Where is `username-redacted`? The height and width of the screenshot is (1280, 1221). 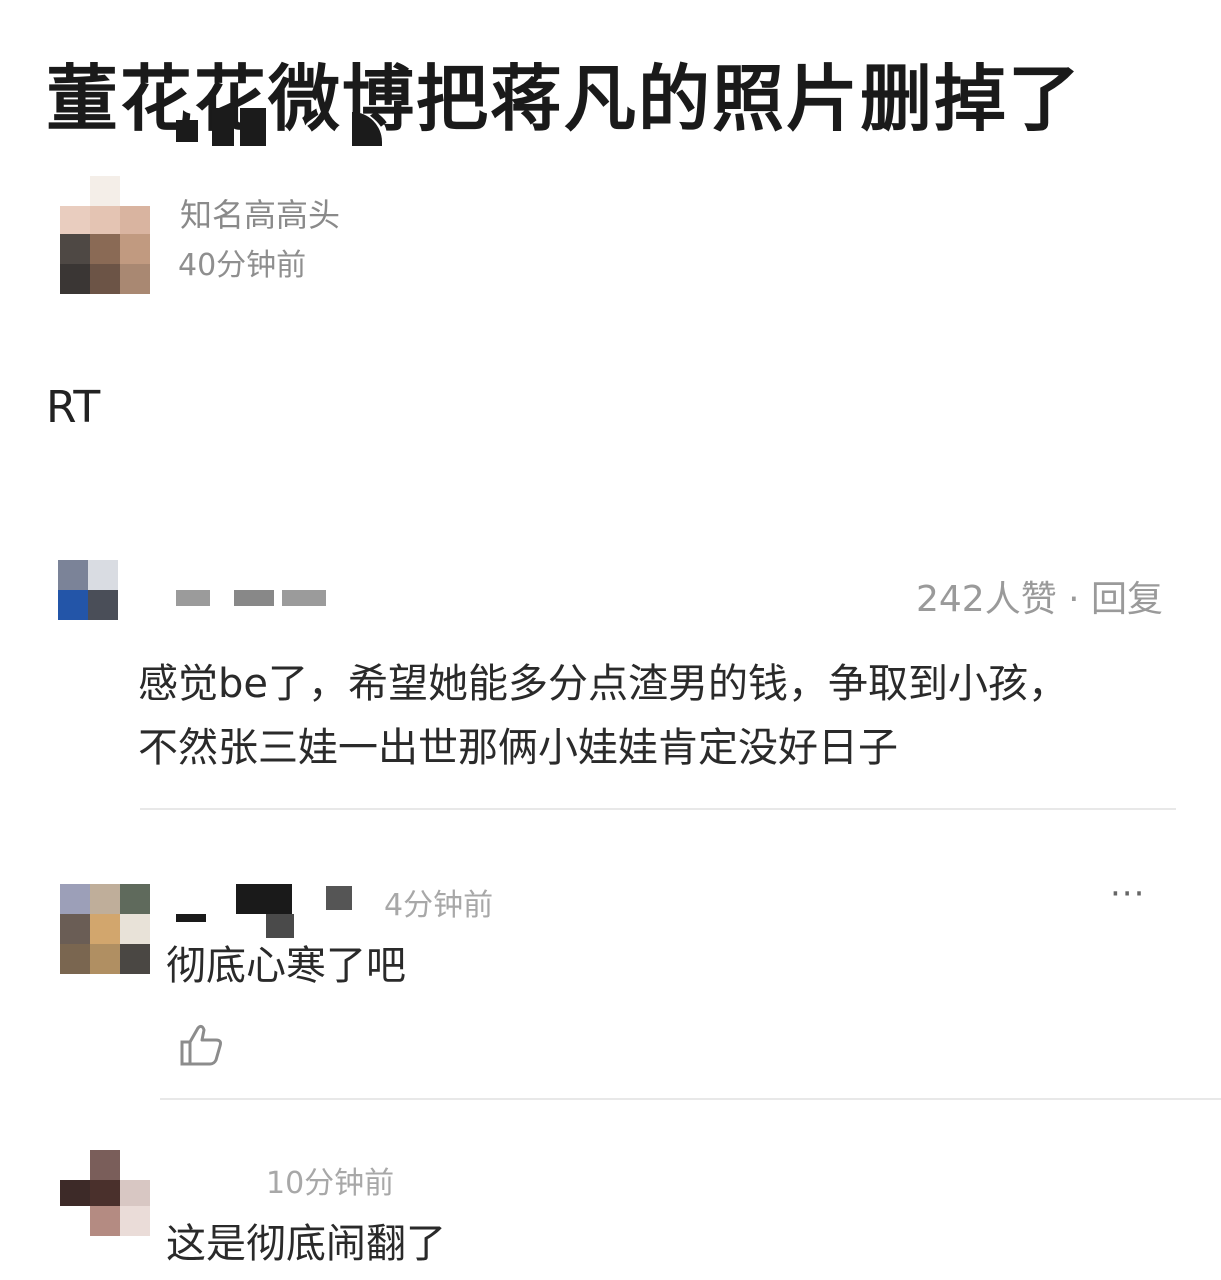 username-redacted is located at coordinates (251, 600).